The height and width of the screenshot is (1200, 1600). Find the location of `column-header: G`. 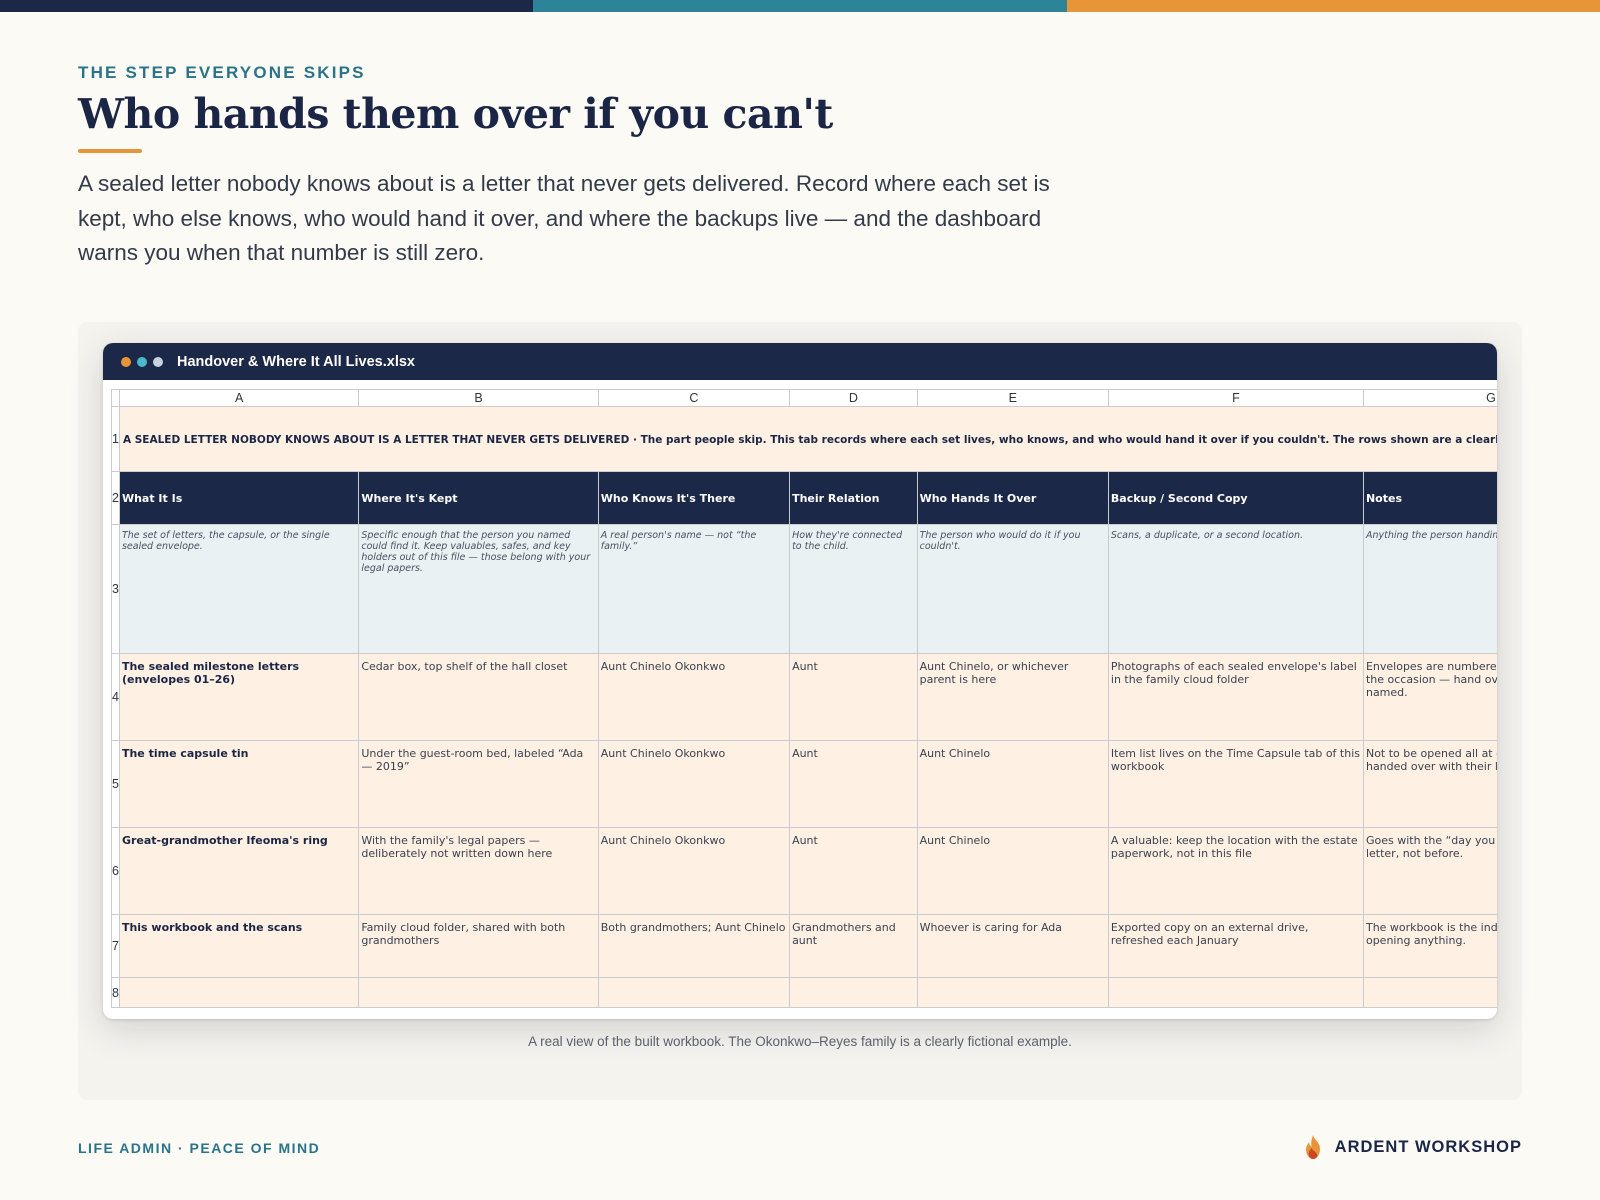

column-header: G is located at coordinates (1429, 398).